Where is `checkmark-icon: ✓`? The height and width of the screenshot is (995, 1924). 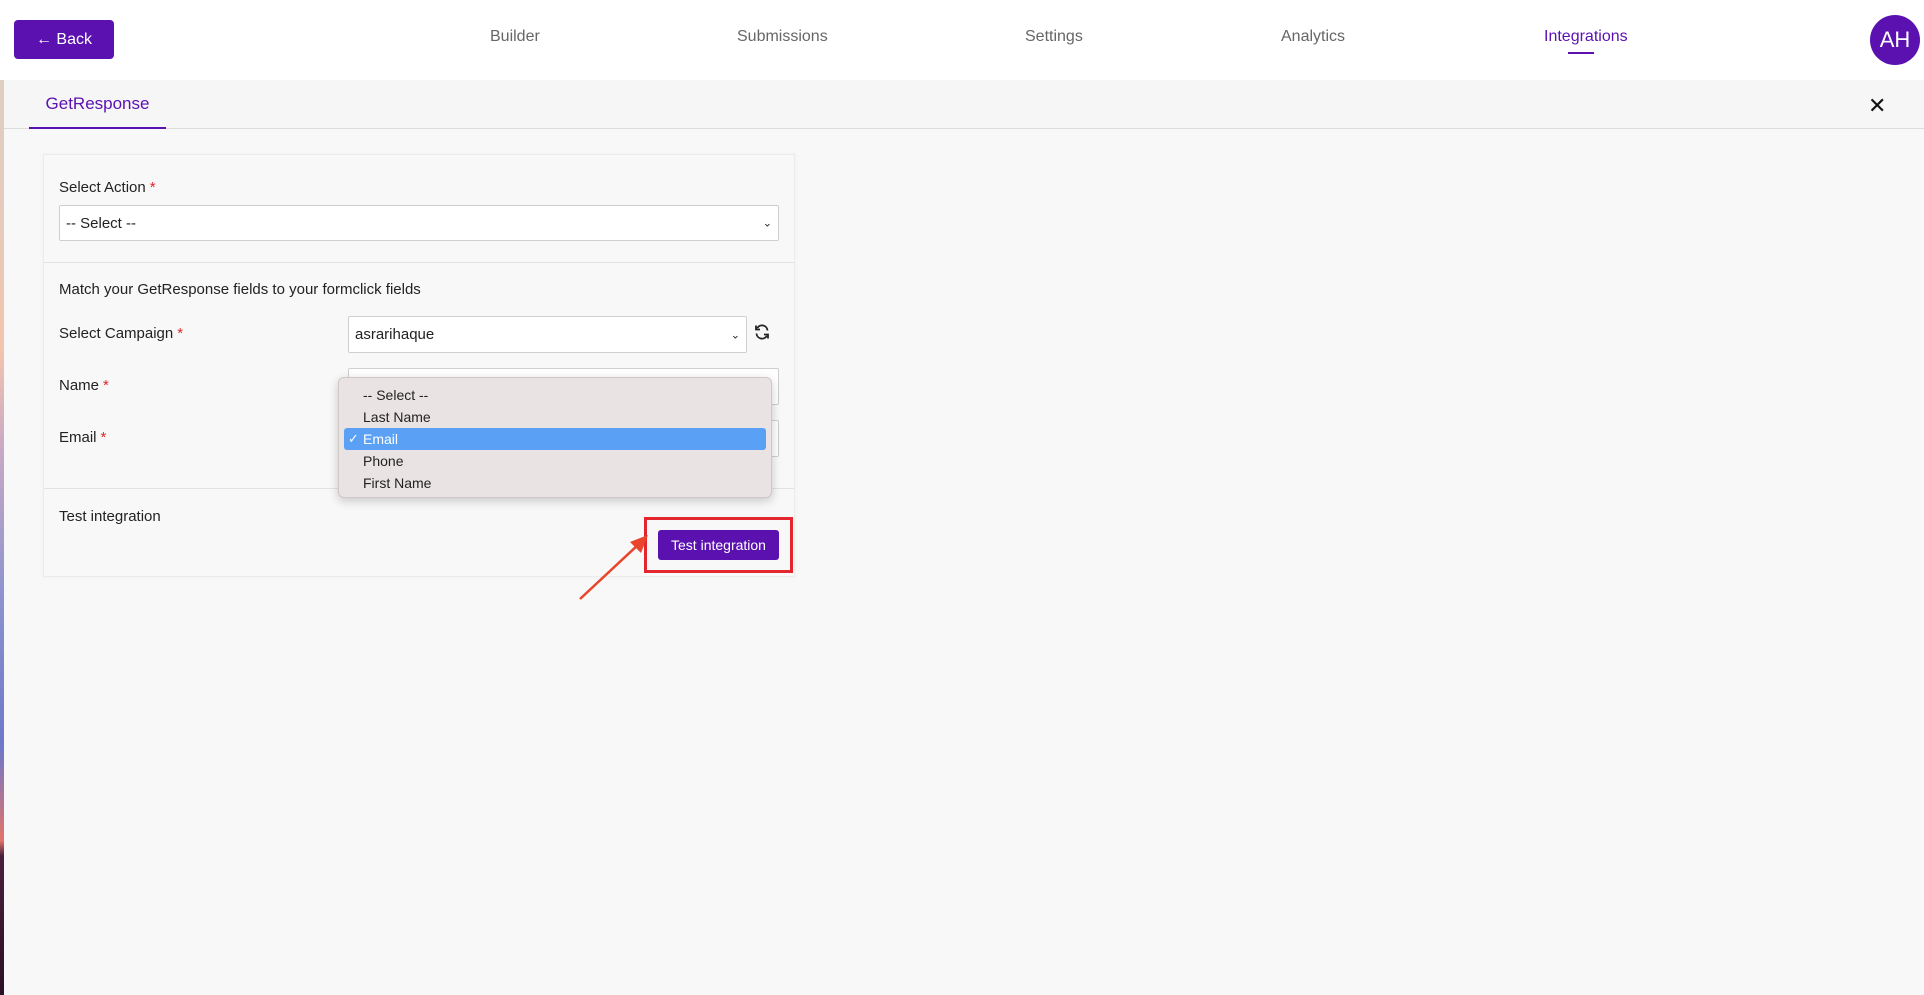
checkmark-icon: ✓ is located at coordinates (353, 438).